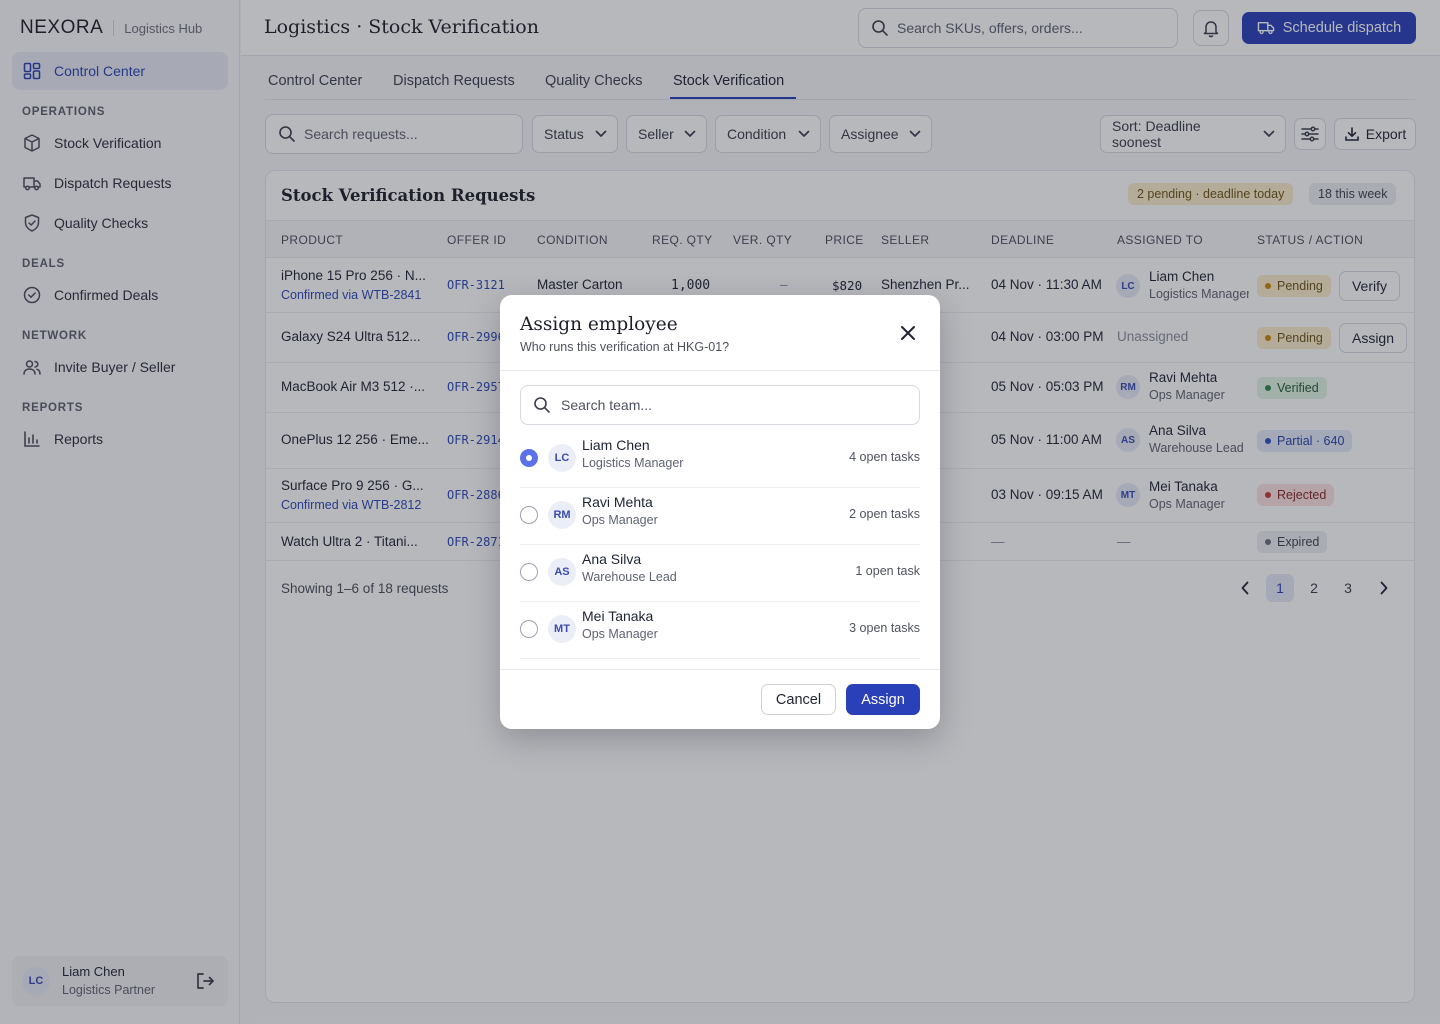 The height and width of the screenshot is (1024, 1440). Describe the element at coordinates (542, 405) in the screenshot. I see `search-icon` at that location.